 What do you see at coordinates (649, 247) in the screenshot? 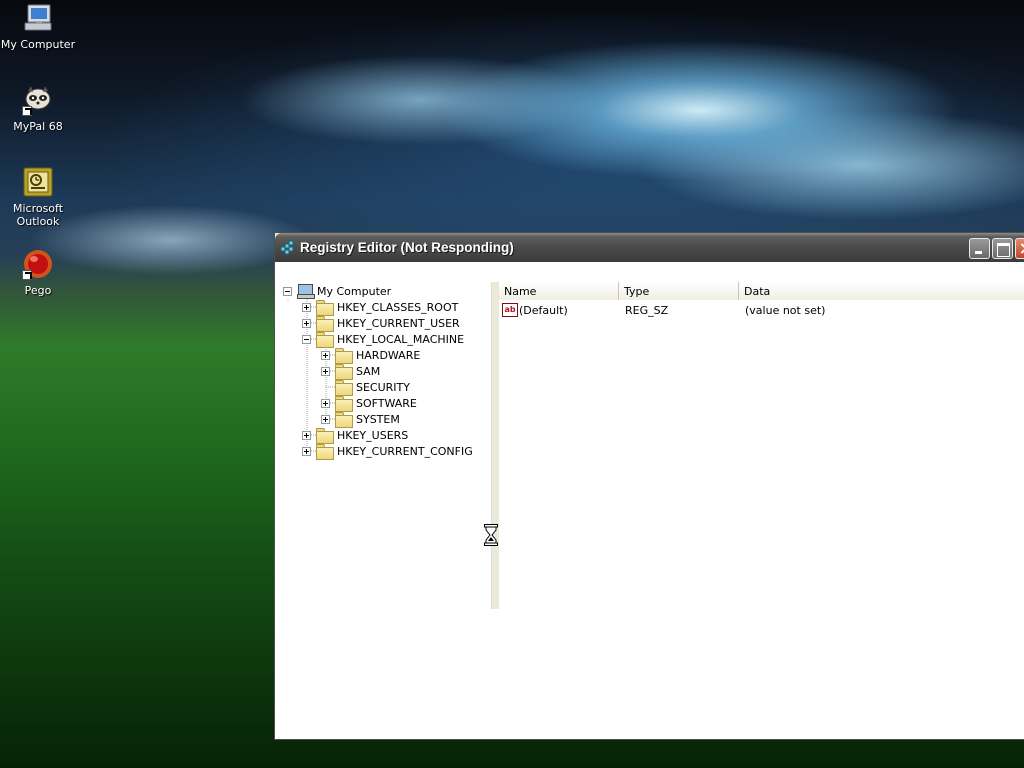
I see `title-bar: Registry Editor (Not Responding)` at bounding box center [649, 247].